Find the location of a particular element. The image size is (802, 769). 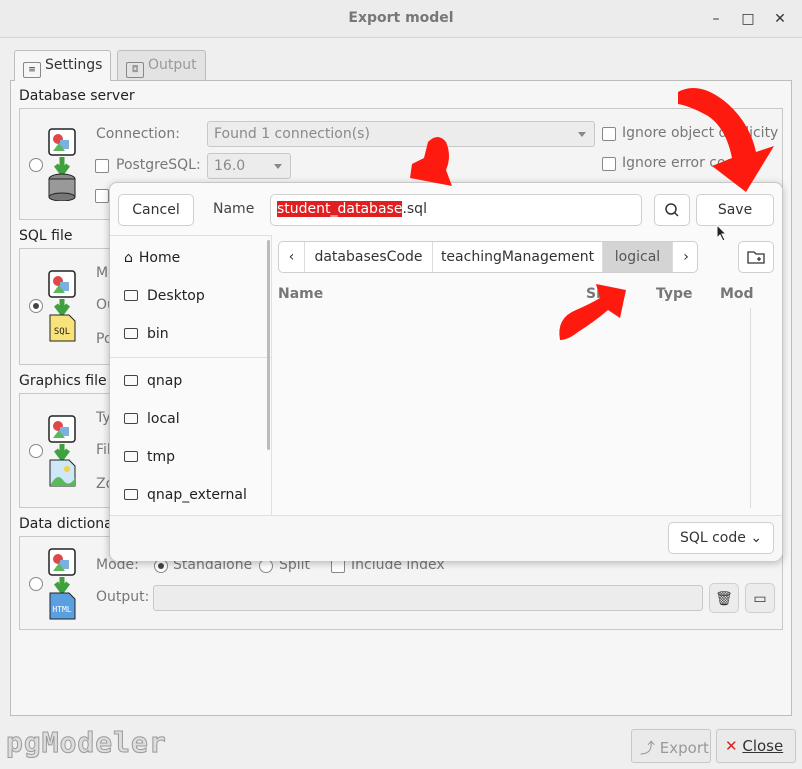

settings-icon: ≡ is located at coordinates (32, 70).